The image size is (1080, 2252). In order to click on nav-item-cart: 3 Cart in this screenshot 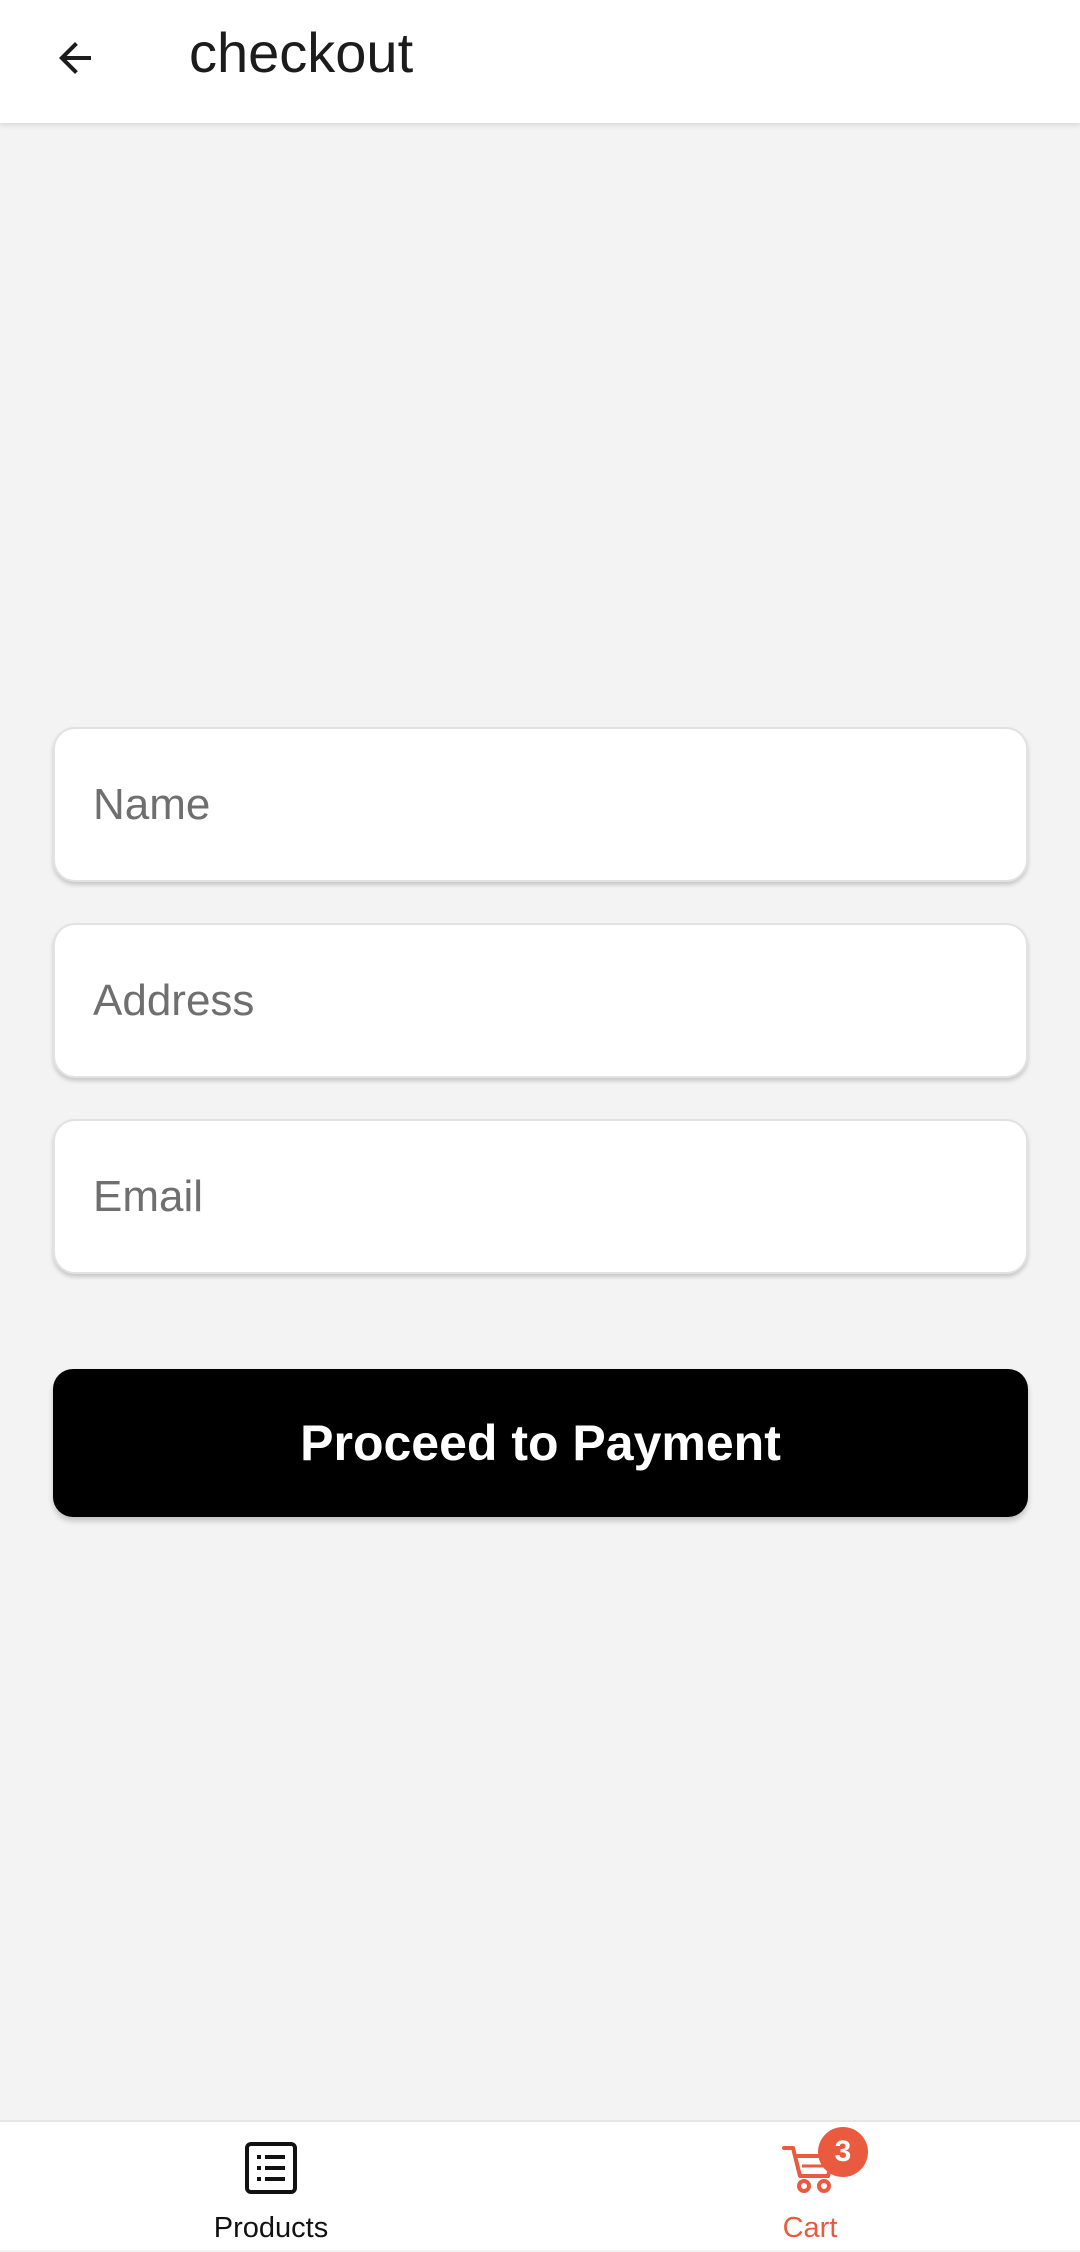, I will do `click(810, 2187)`.